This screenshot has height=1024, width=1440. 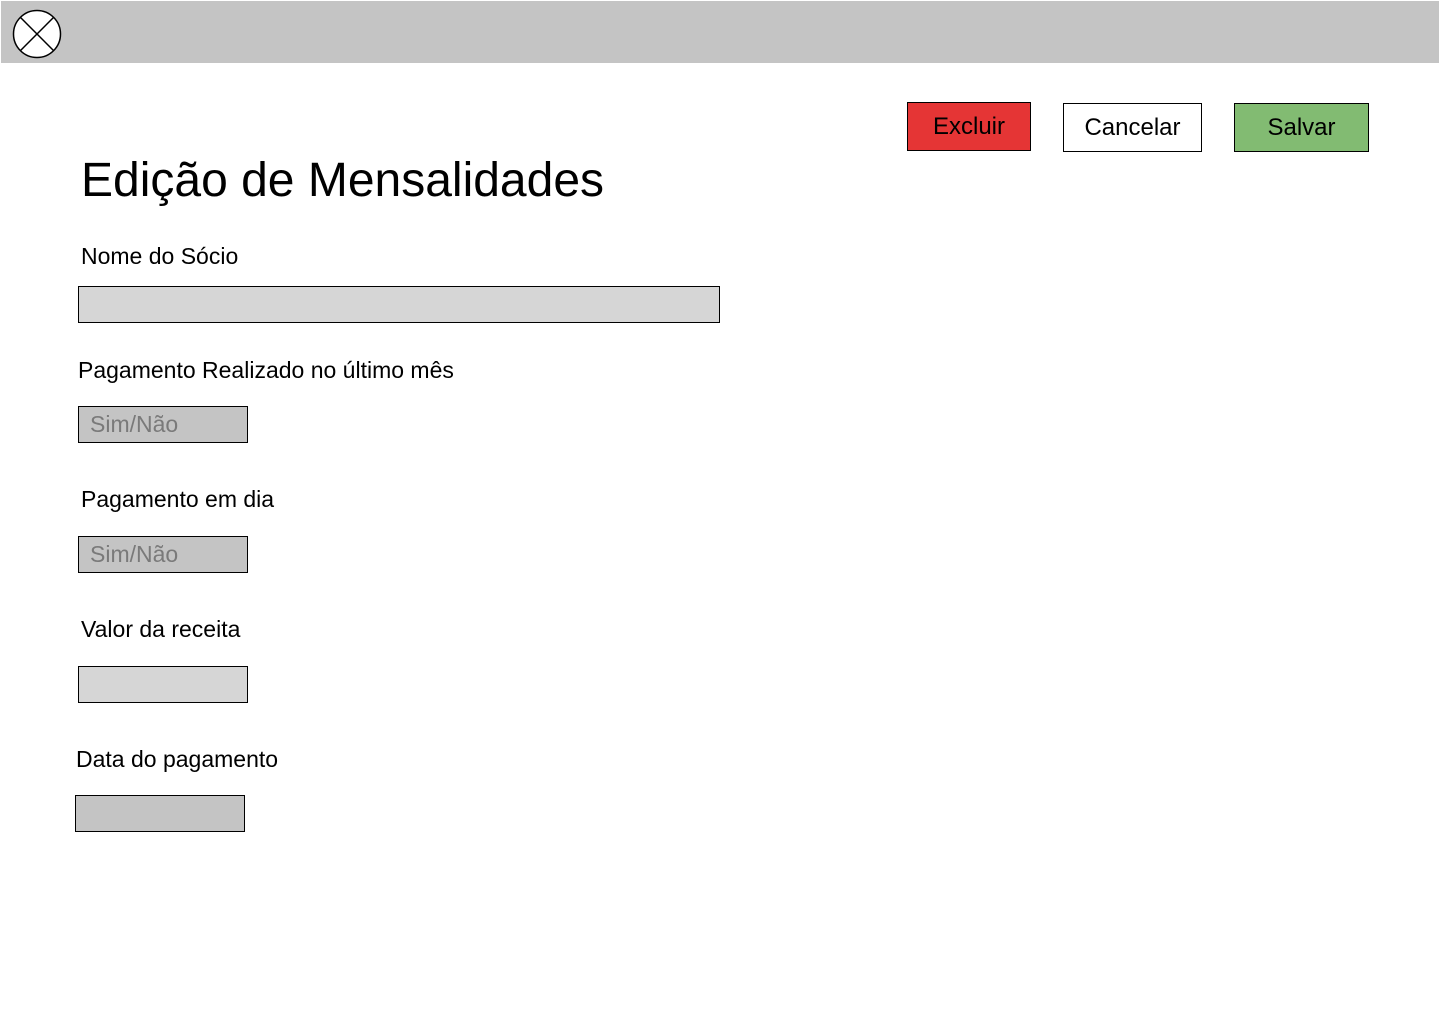 What do you see at coordinates (1132, 127) in the screenshot?
I see `cancel-button: Cancelar` at bounding box center [1132, 127].